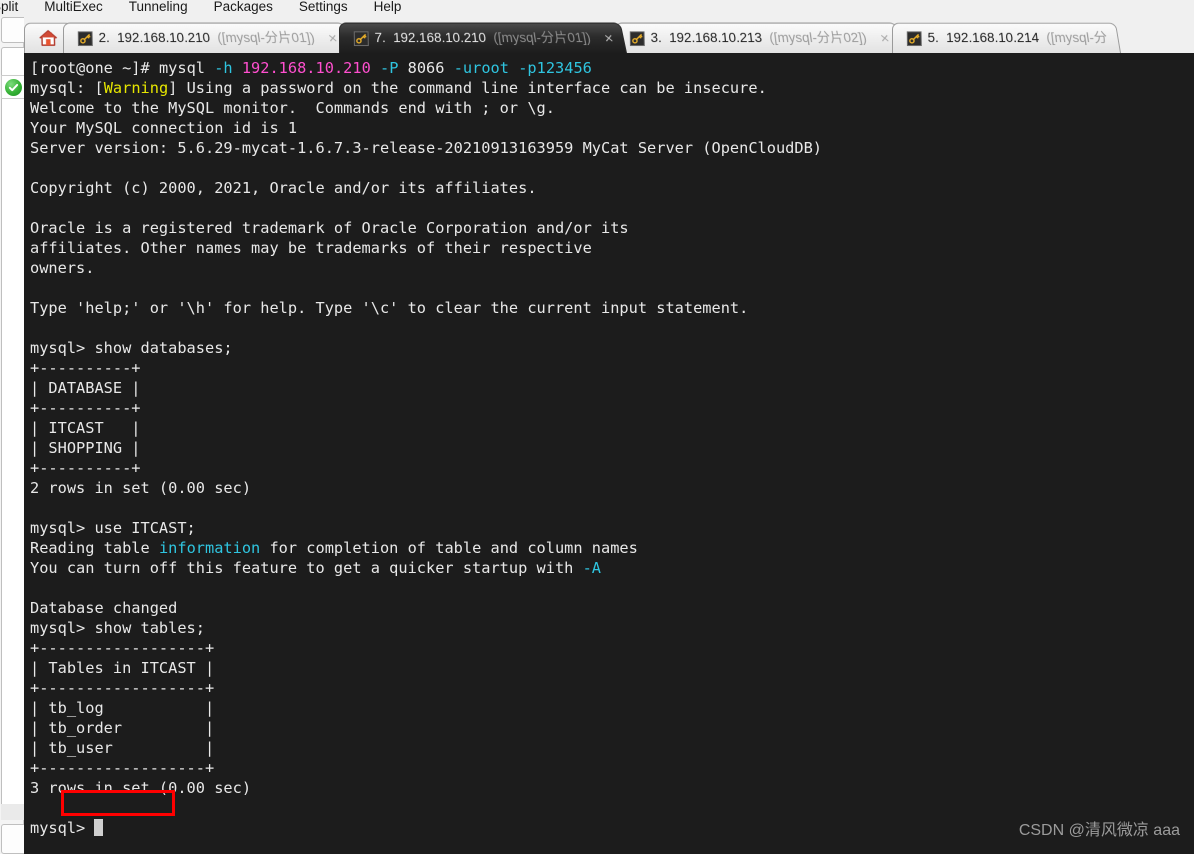 The width and height of the screenshot is (1194, 854). What do you see at coordinates (99, 827) in the screenshot?
I see `terminal-cursor` at bounding box center [99, 827].